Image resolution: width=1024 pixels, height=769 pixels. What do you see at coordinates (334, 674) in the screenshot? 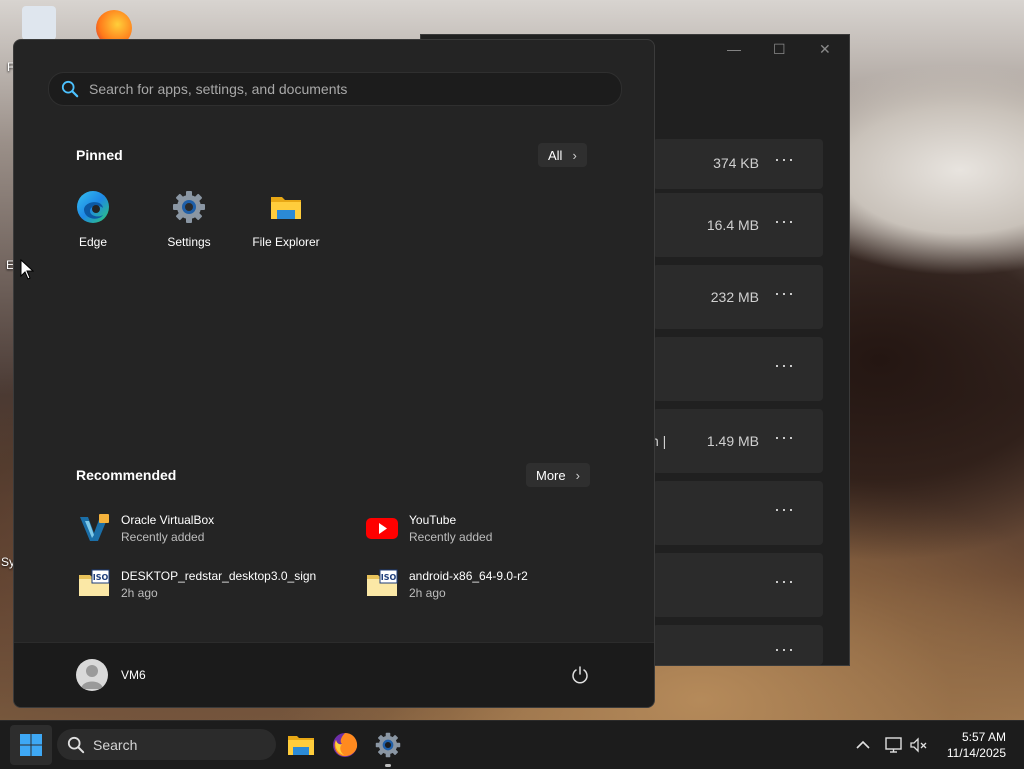
I see `start-menu-footer: VM6` at bounding box center [334, 674].